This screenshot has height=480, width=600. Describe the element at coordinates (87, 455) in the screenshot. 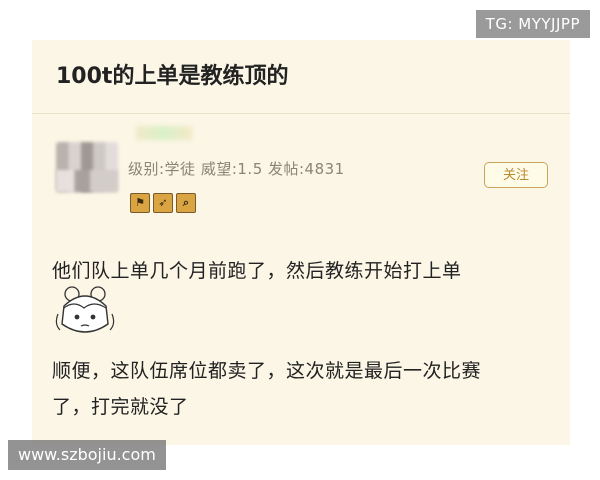

I see `watermark-bottom: www.szbojiu.com` at that location.